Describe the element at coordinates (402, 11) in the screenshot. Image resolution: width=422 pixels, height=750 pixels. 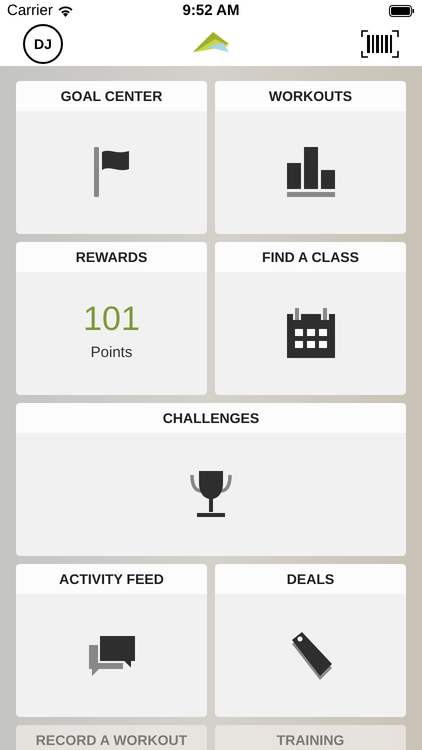
I see `battery-icon` at that location.